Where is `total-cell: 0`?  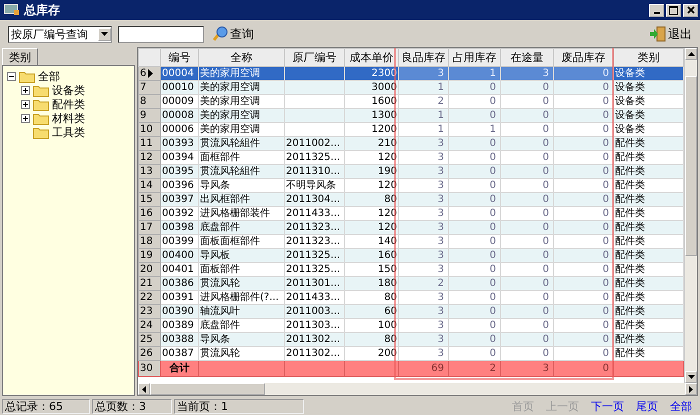 total-cell: 0 is located at coordinates (605, 368).